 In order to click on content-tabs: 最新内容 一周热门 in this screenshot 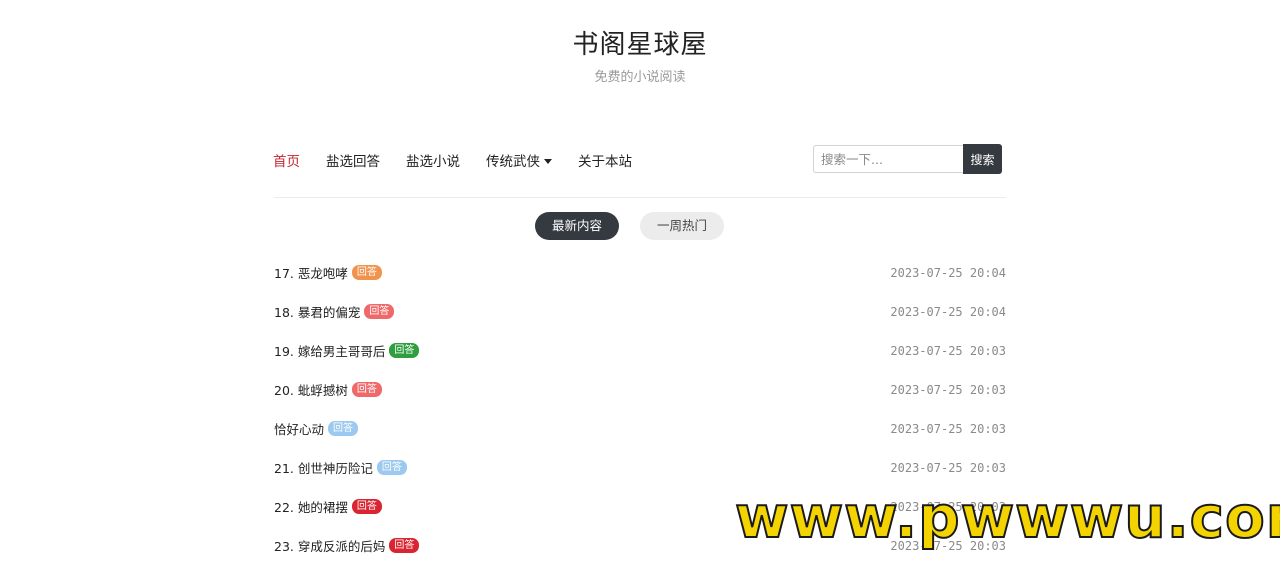, I will do `click(630, 226)`.